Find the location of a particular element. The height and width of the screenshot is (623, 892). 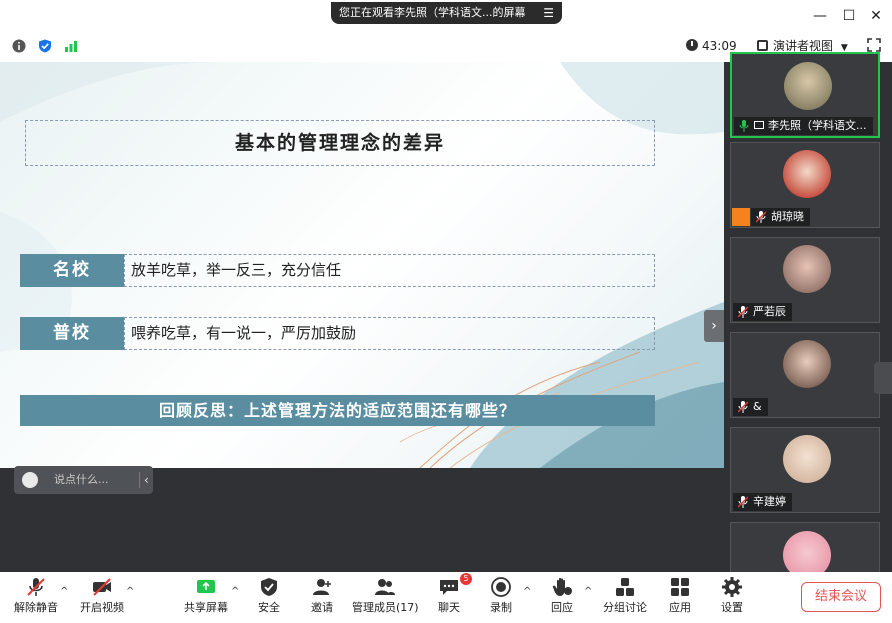

side-drag-handle is located at coordinates (883, 378).